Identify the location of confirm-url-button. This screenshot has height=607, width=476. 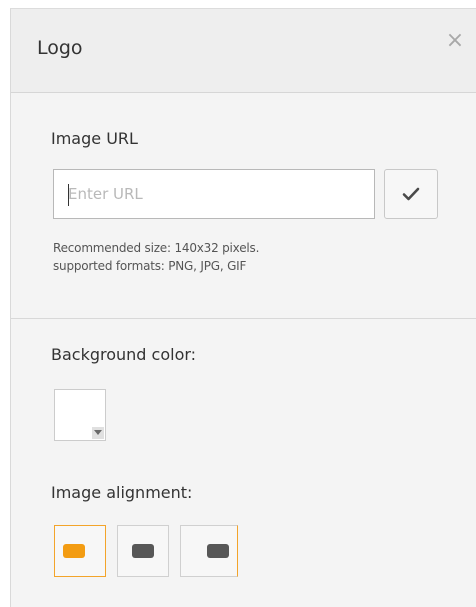
(411, 194).